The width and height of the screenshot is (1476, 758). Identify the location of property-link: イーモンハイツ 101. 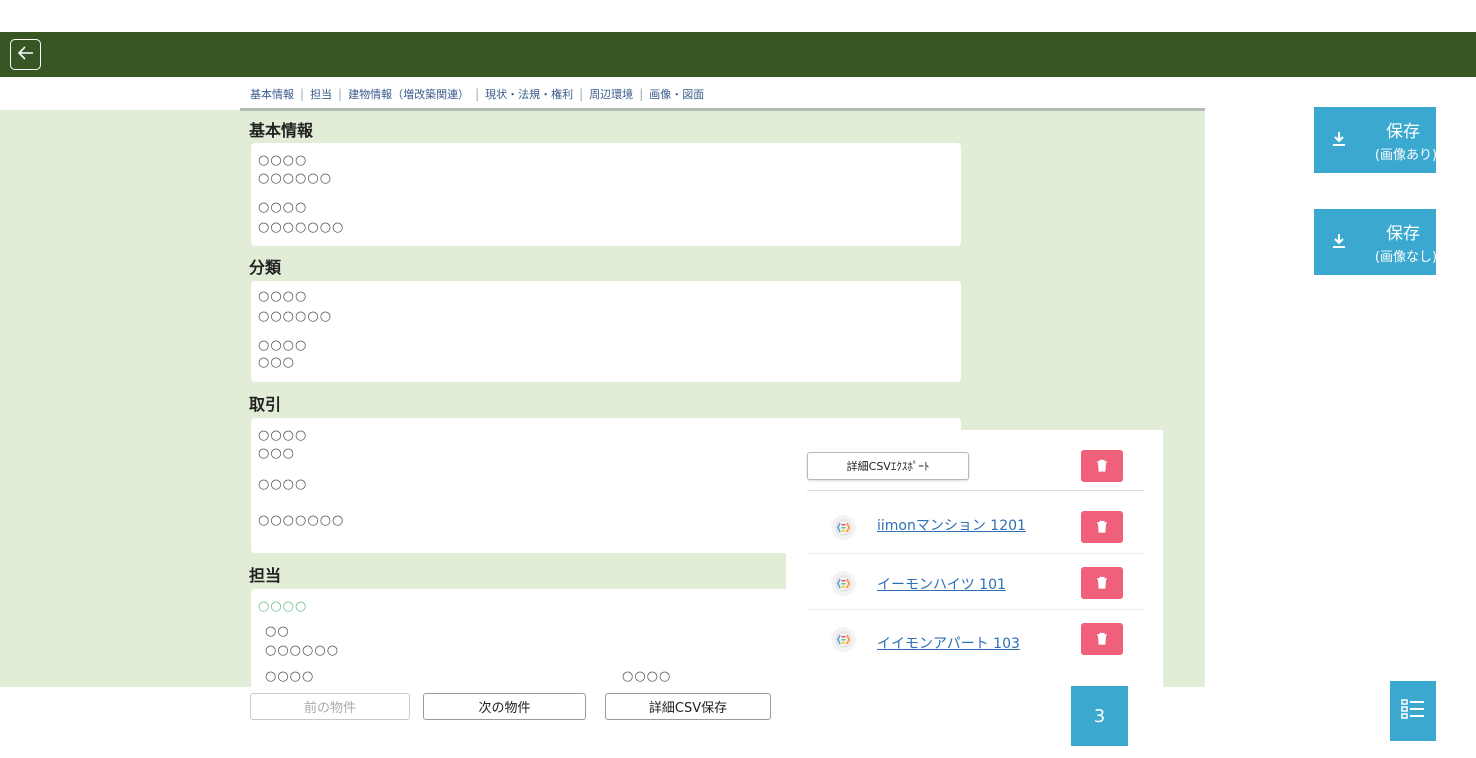
(941, 584).